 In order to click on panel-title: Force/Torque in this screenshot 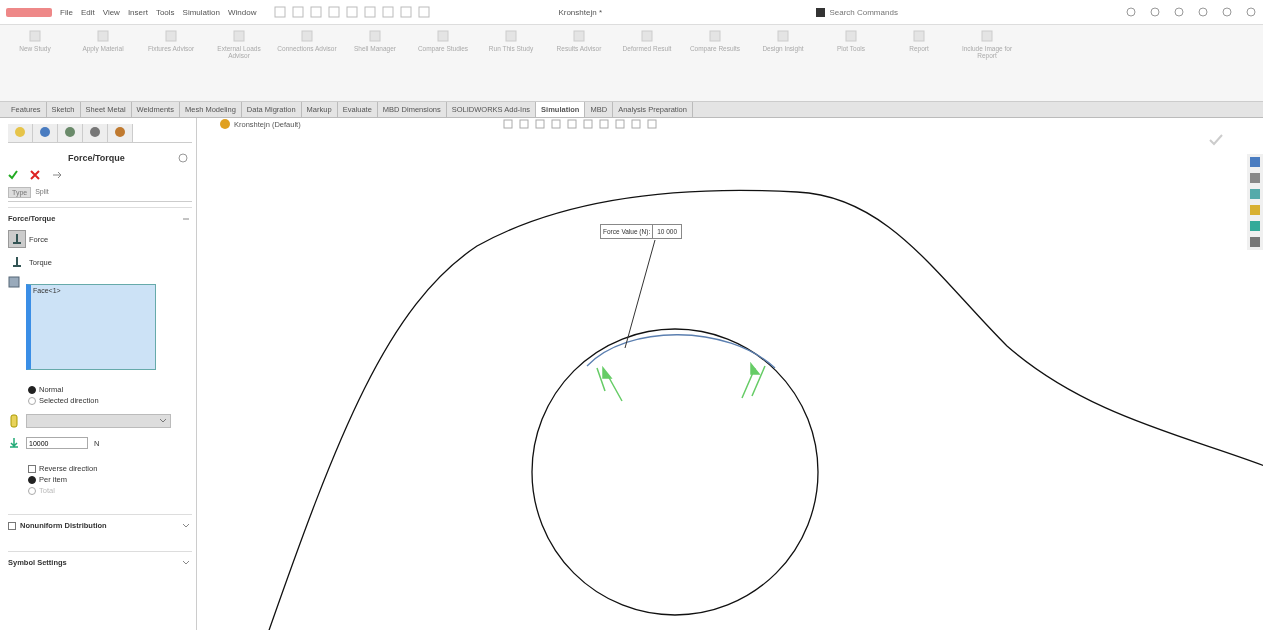, I will do `click(96, 158)`.